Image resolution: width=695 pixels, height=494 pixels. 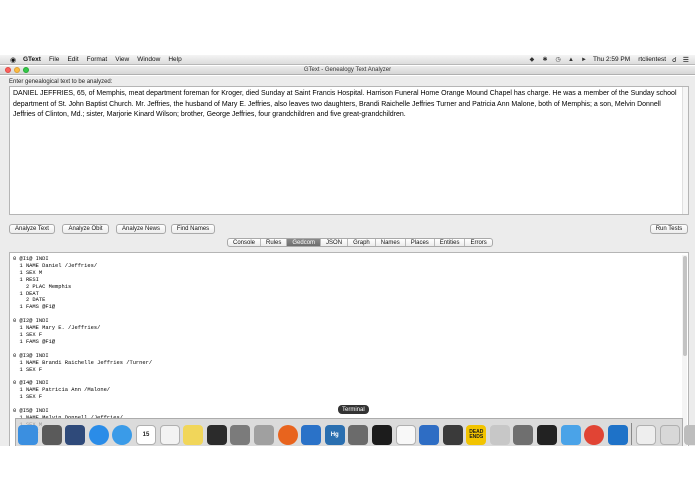 What do you see at coordinates (274, 242) in the screenshot?
I see `tab-rules: Rules` at bounding box center [274, 242].